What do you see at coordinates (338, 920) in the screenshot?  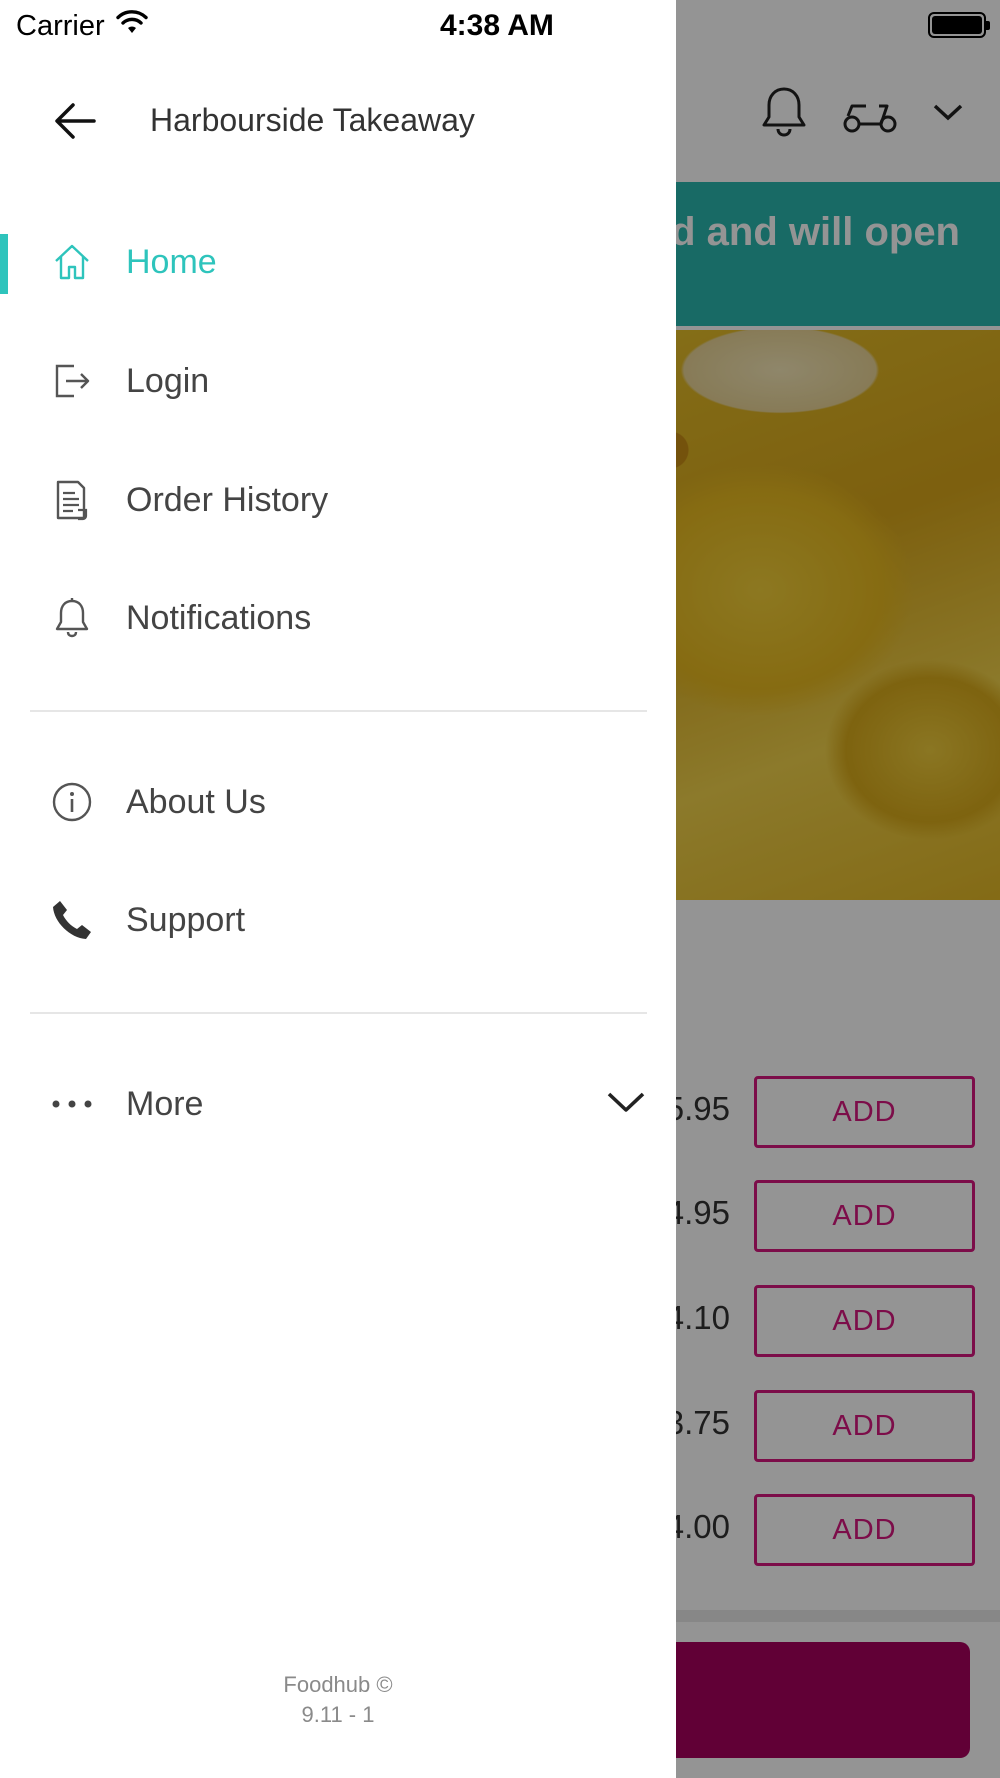 I see `menu-item-support: Support` at bounding box center [338, 920].